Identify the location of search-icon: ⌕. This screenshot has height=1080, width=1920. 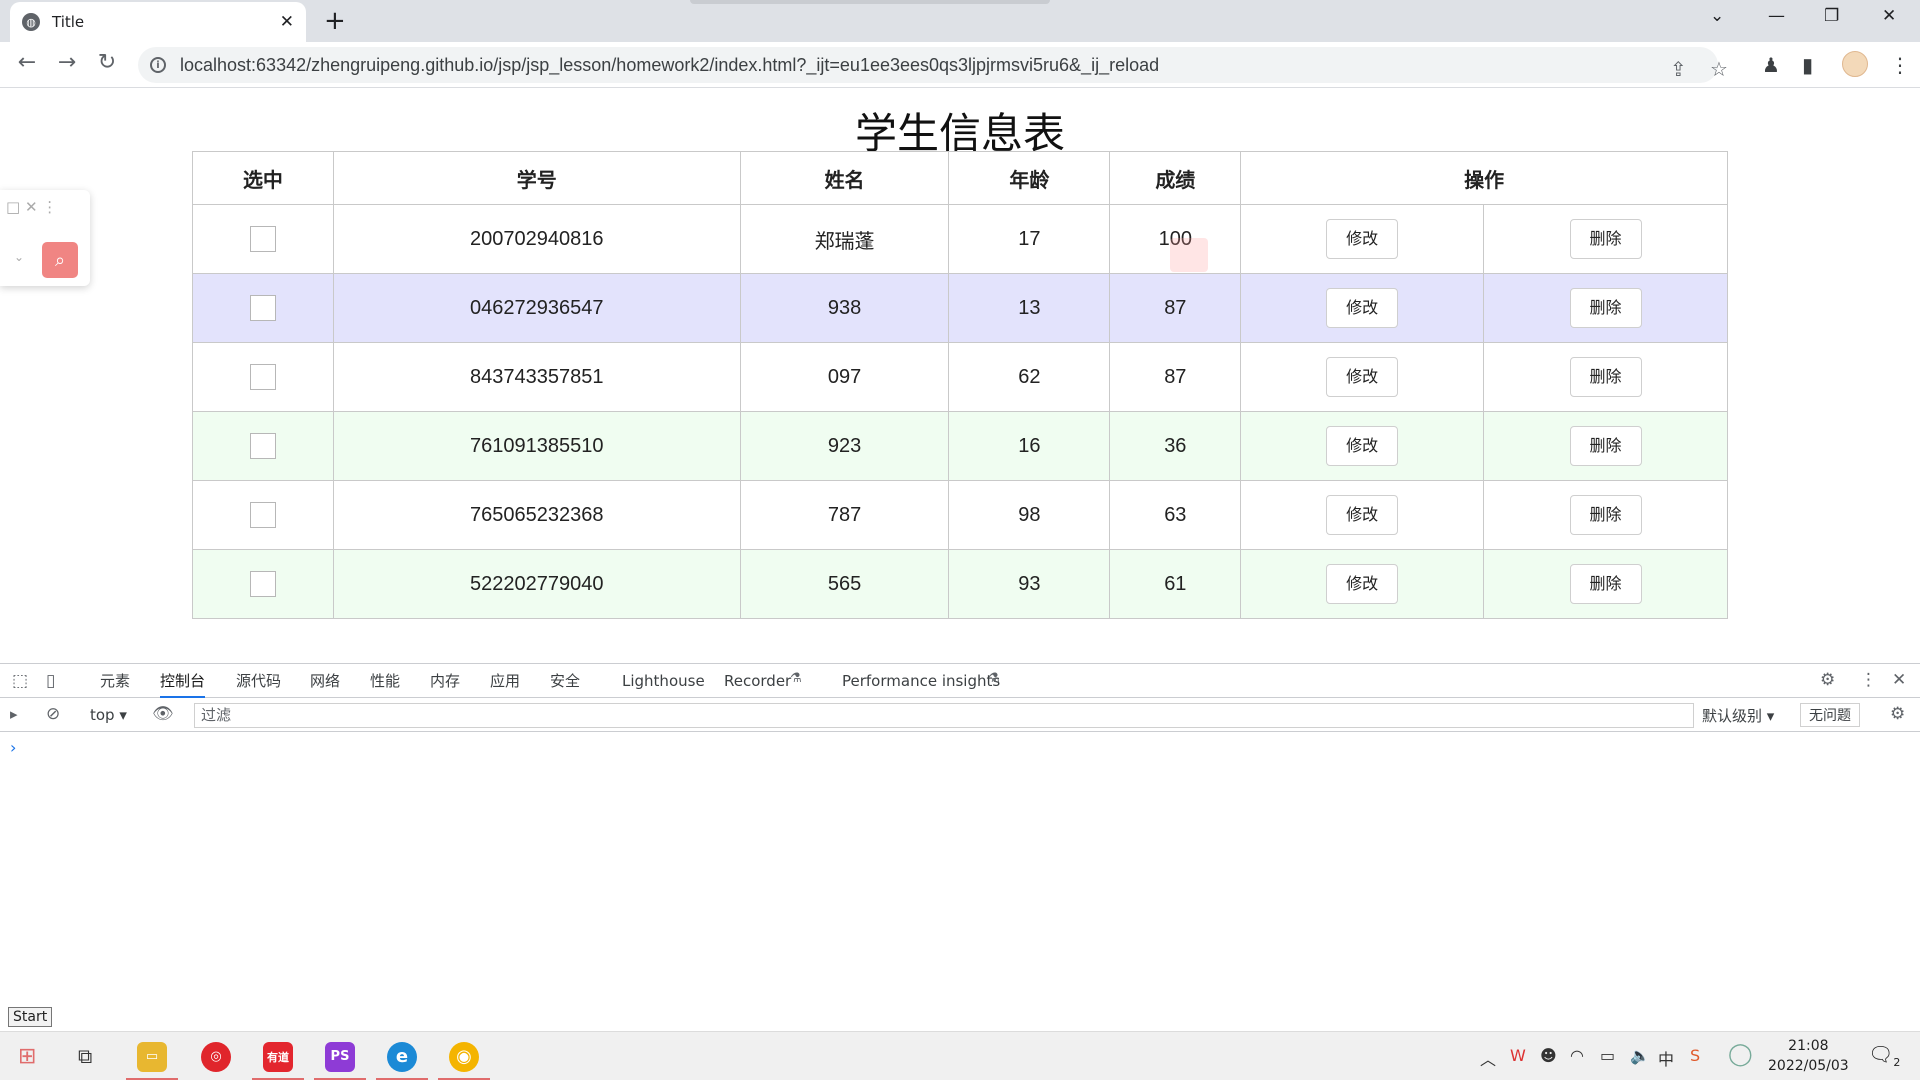
(60, 260).